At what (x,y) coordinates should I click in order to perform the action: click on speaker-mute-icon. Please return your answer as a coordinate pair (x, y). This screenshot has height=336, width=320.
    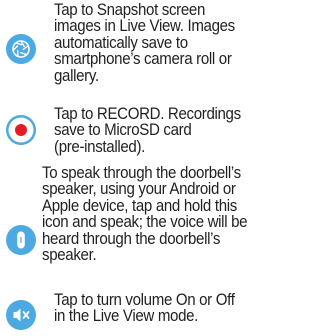
    Looking at the image, I should click on (21, 315).